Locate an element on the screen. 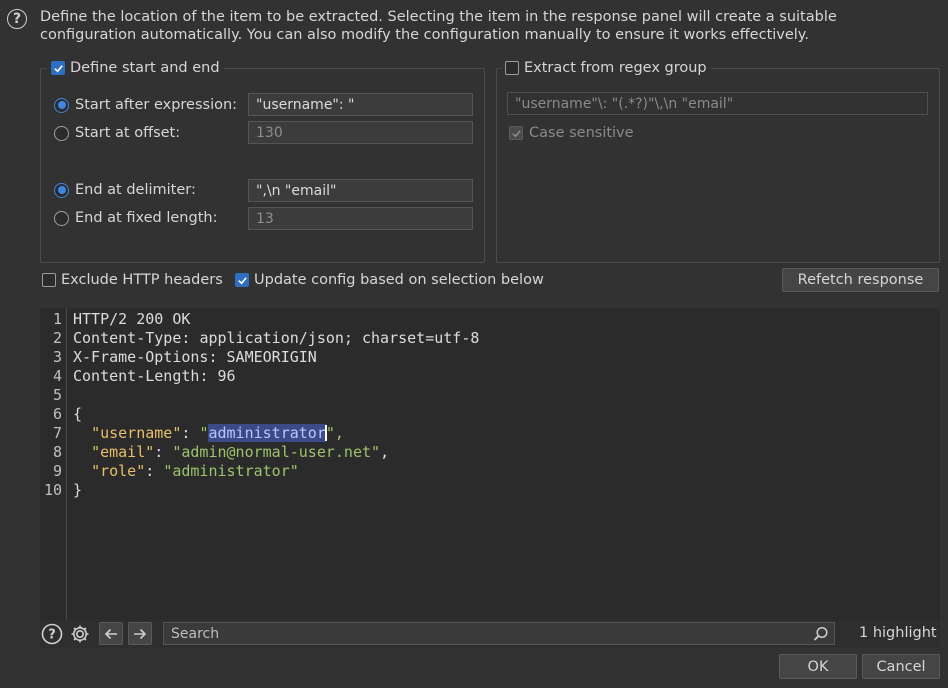 This screenshot has height=688, width=948. json-open-brace: { is located at coordinates (78, 414).